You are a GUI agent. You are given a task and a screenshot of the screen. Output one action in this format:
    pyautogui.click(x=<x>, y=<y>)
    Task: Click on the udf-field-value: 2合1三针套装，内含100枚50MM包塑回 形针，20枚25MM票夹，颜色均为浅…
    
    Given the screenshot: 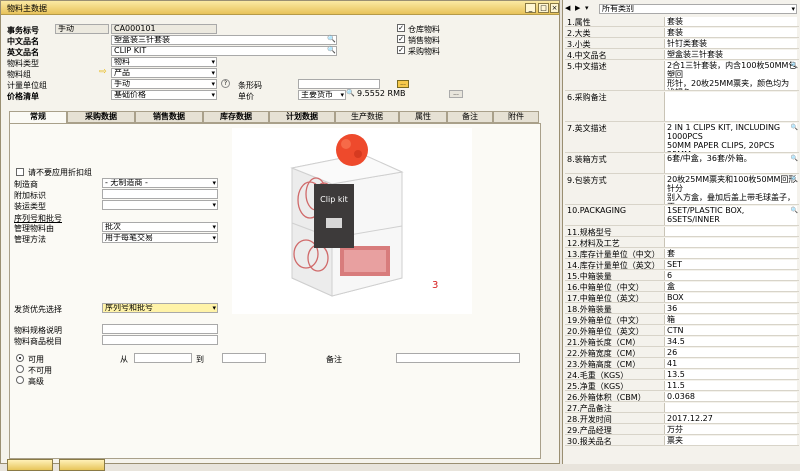 What is the action you would take?
    pyautogui.click(x=730, y=75)
    